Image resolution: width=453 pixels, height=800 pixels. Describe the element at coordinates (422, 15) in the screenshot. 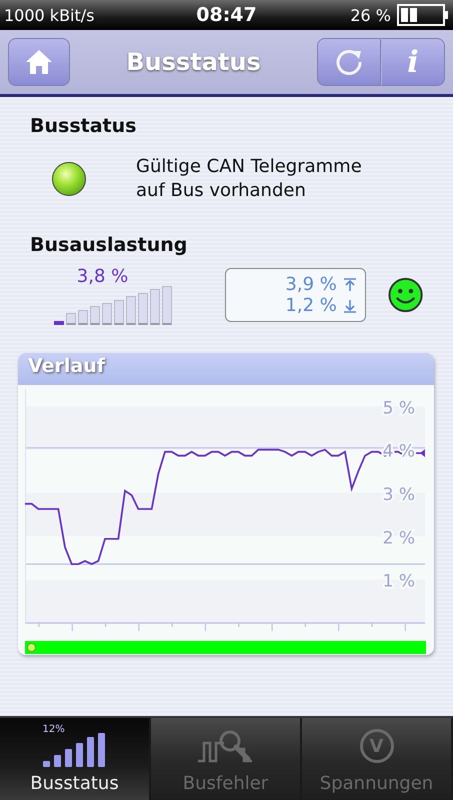

I see `battery-icon` at that location.